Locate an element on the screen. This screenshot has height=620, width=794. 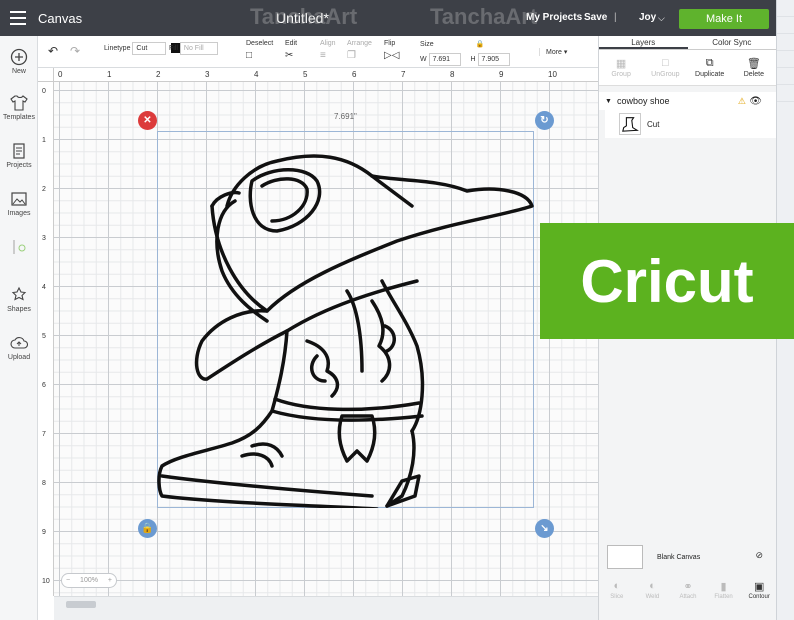
deselect-button: Deselect □ is located at coordinates (259, 50).